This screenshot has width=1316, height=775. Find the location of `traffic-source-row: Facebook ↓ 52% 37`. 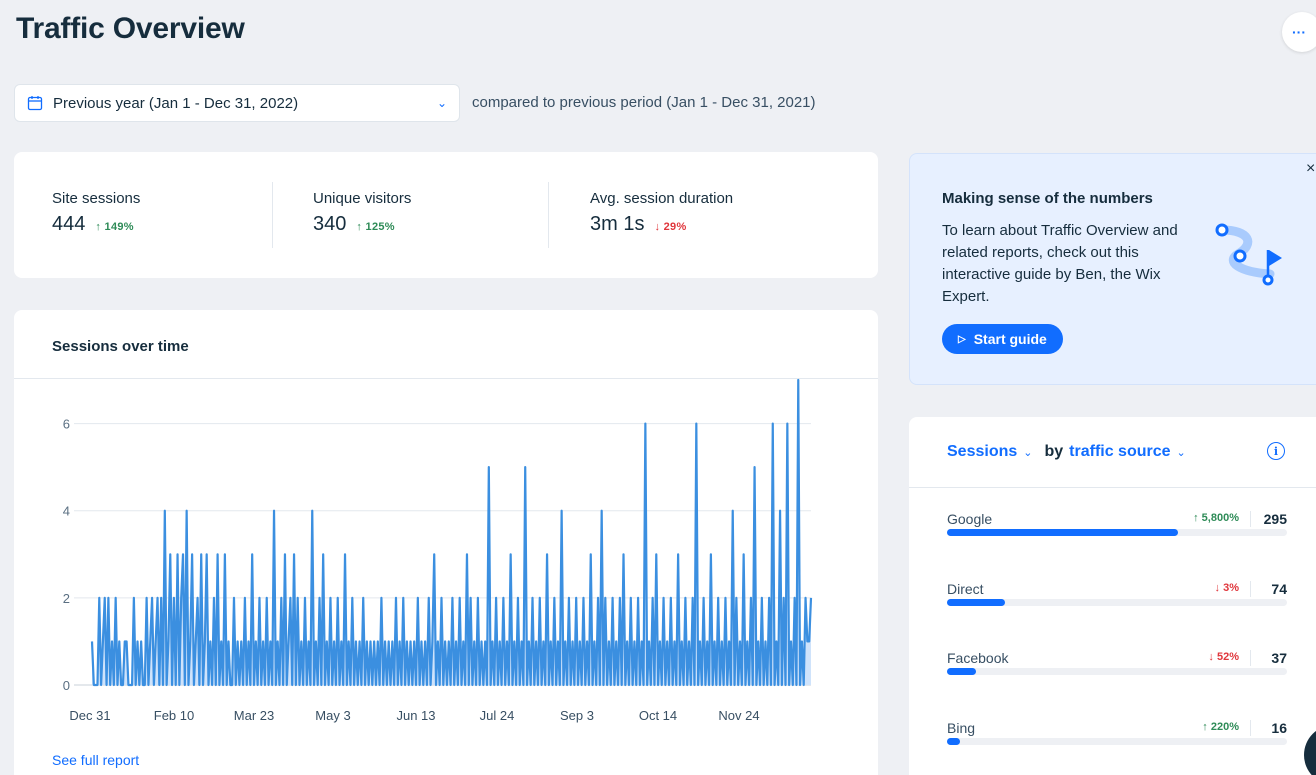

traffic-source-row: Facebook ↓ 52% 37 is located at coordinates (1117, 670).